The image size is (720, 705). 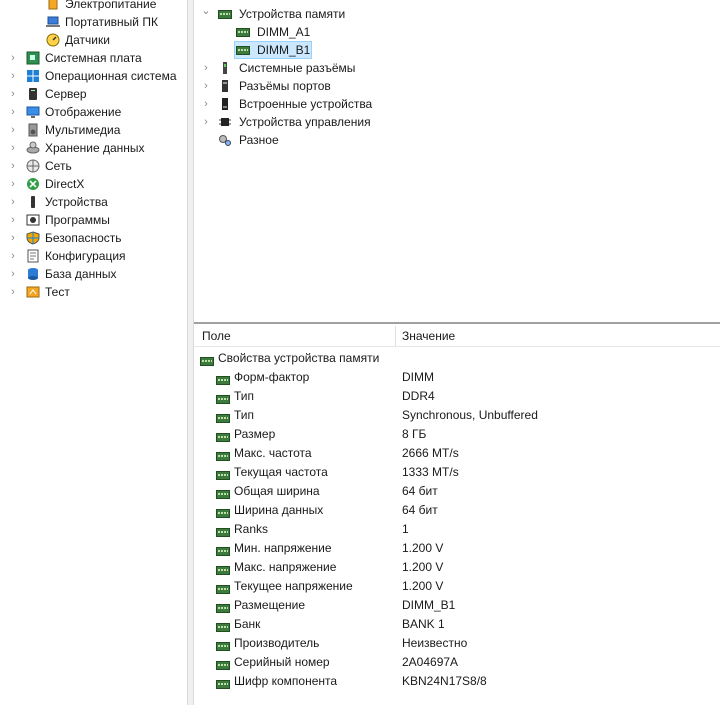 I want to click on left-tree-item: › DirectX, so click(x=93, y=184).